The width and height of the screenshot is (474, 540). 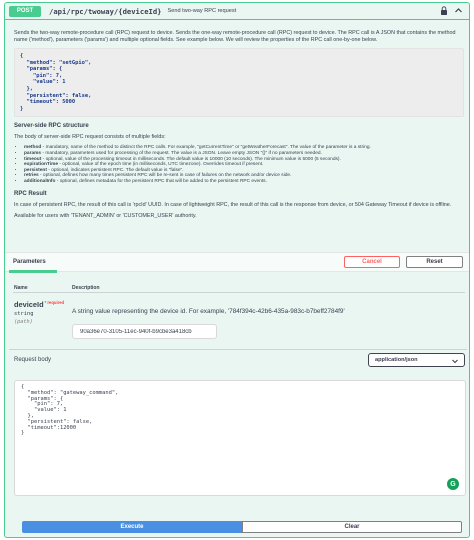 I want to click on method-badge: POST, so click(x=25, y=11).